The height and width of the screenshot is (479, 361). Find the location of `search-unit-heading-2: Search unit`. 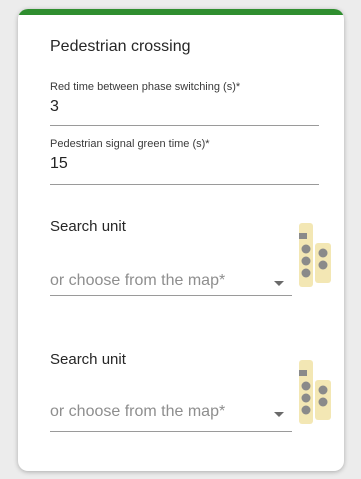

search-unit-heading-2: Search unit is located at coordinates (88, 359).